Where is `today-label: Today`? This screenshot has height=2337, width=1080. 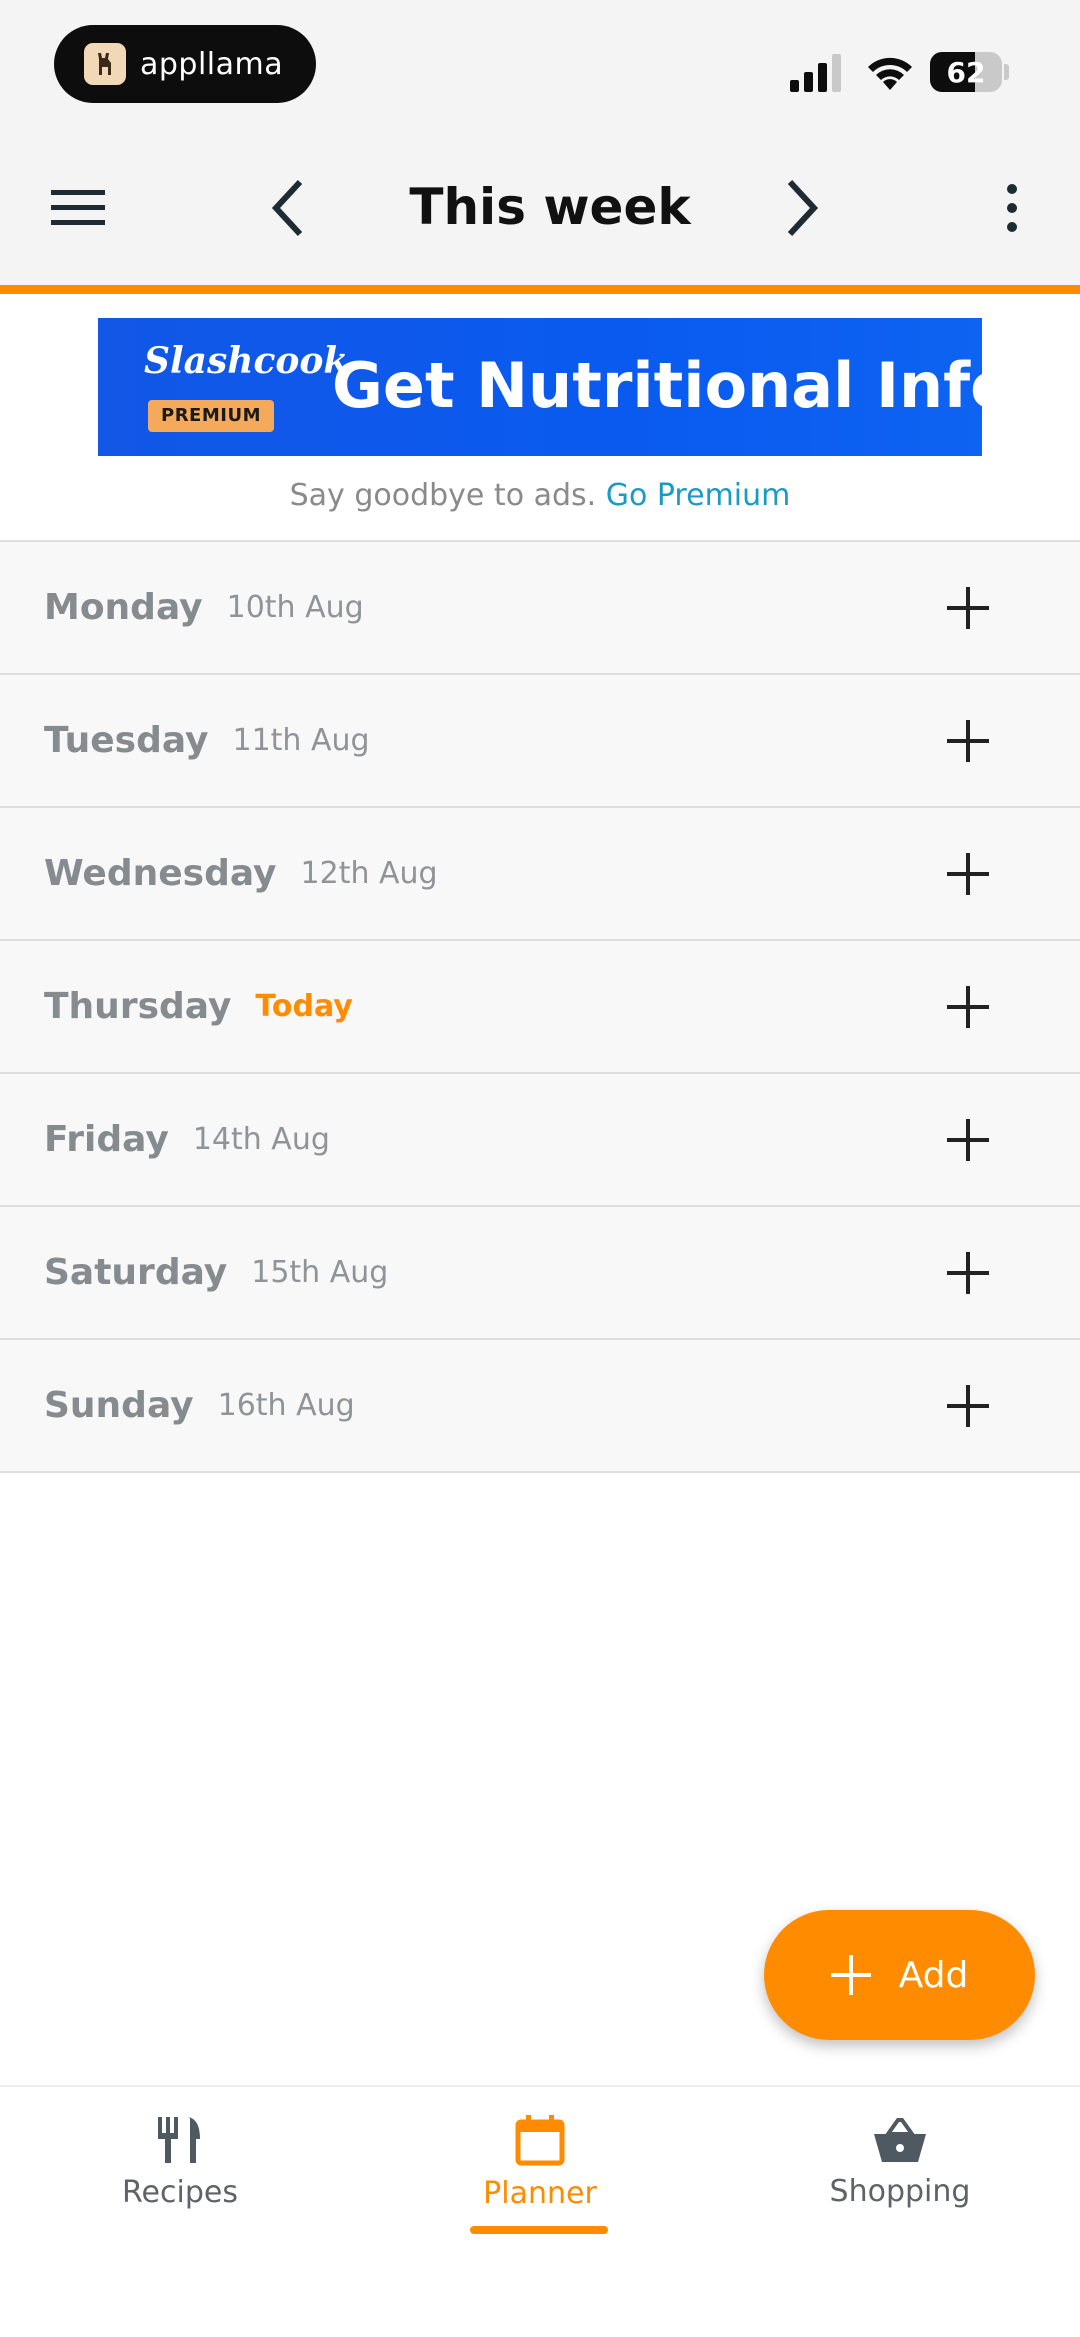 today-label: Today is located at coordinates (304, 1006).